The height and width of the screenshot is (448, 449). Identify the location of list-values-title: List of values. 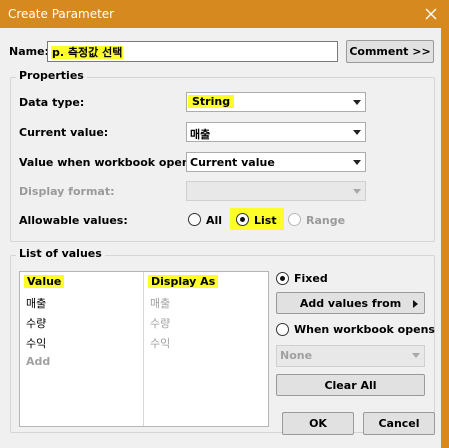
(60, 253).